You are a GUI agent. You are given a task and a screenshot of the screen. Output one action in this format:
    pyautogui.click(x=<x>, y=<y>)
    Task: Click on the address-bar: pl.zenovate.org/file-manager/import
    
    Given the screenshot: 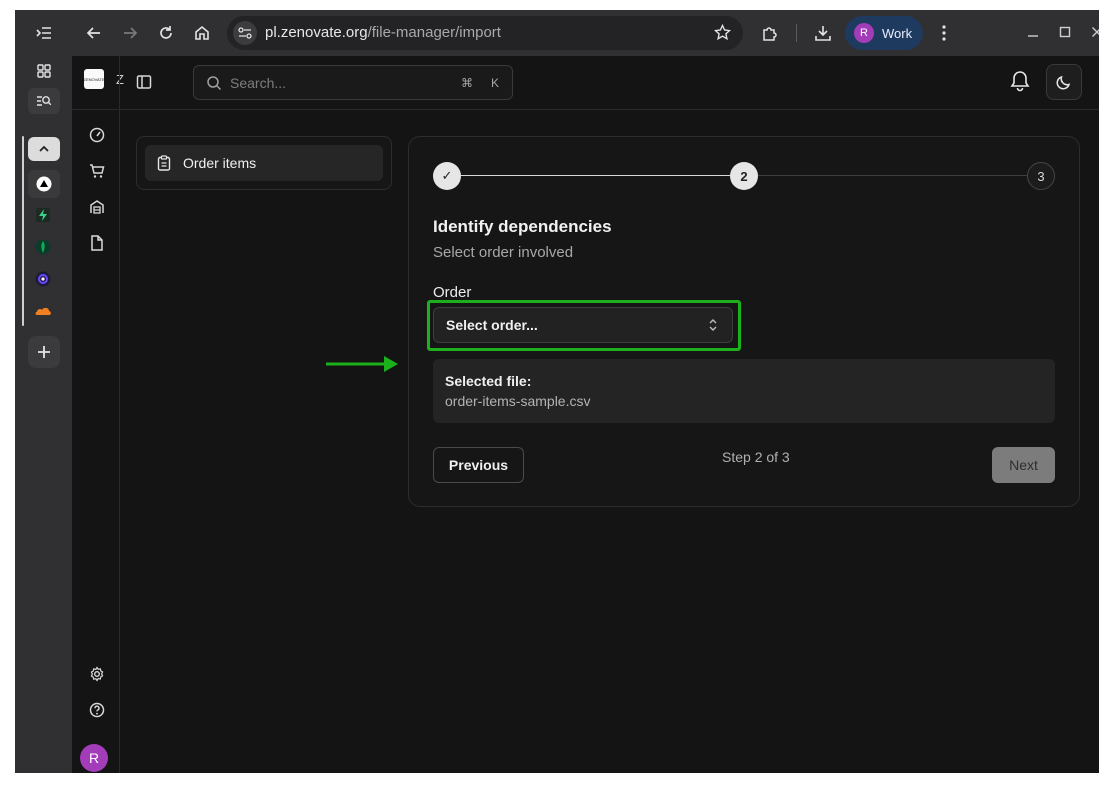 What is the action you would take?
    pyautogui.click(x=485, y=33)
    